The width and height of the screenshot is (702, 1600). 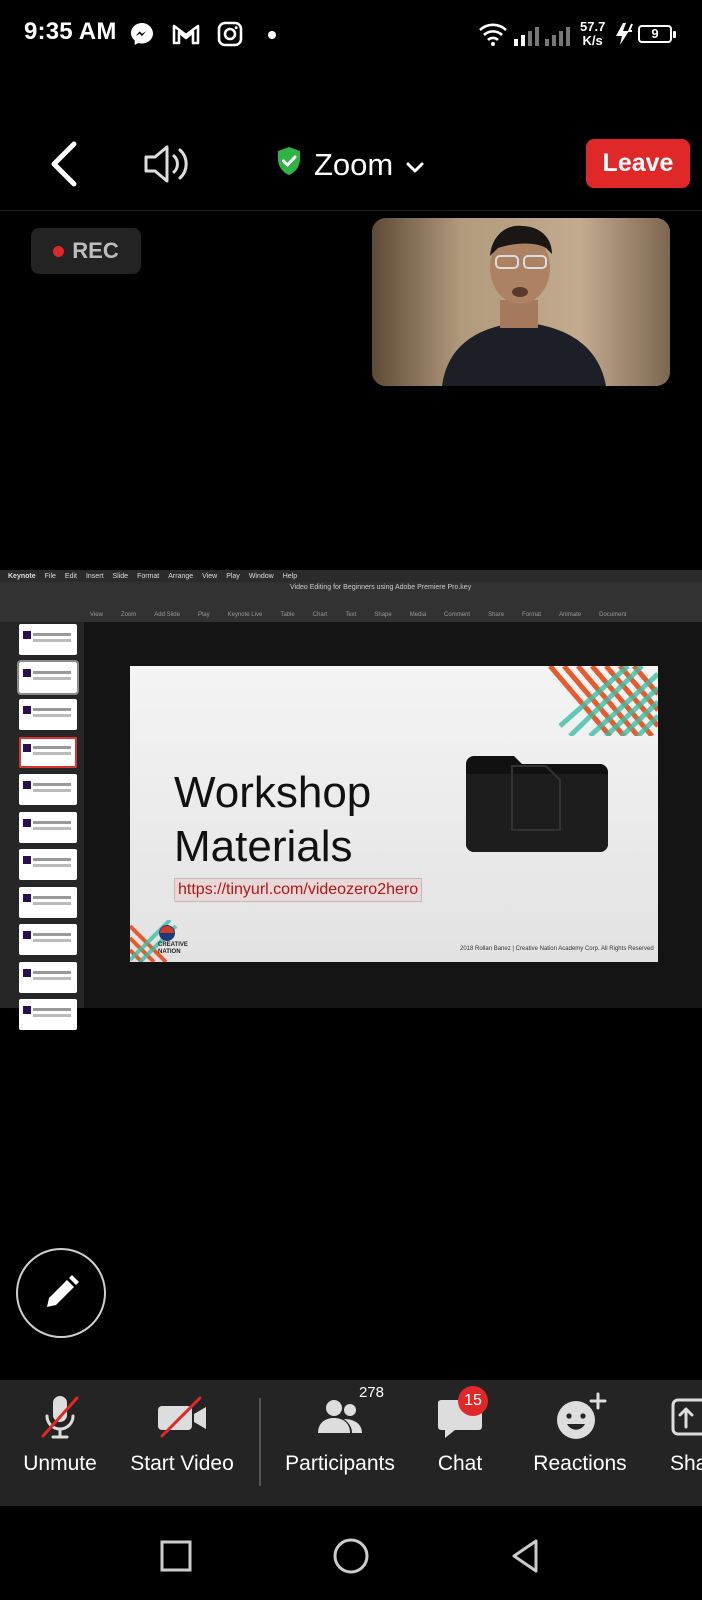 I want to click on logo-text: NATION, so click(x=169, y=952).